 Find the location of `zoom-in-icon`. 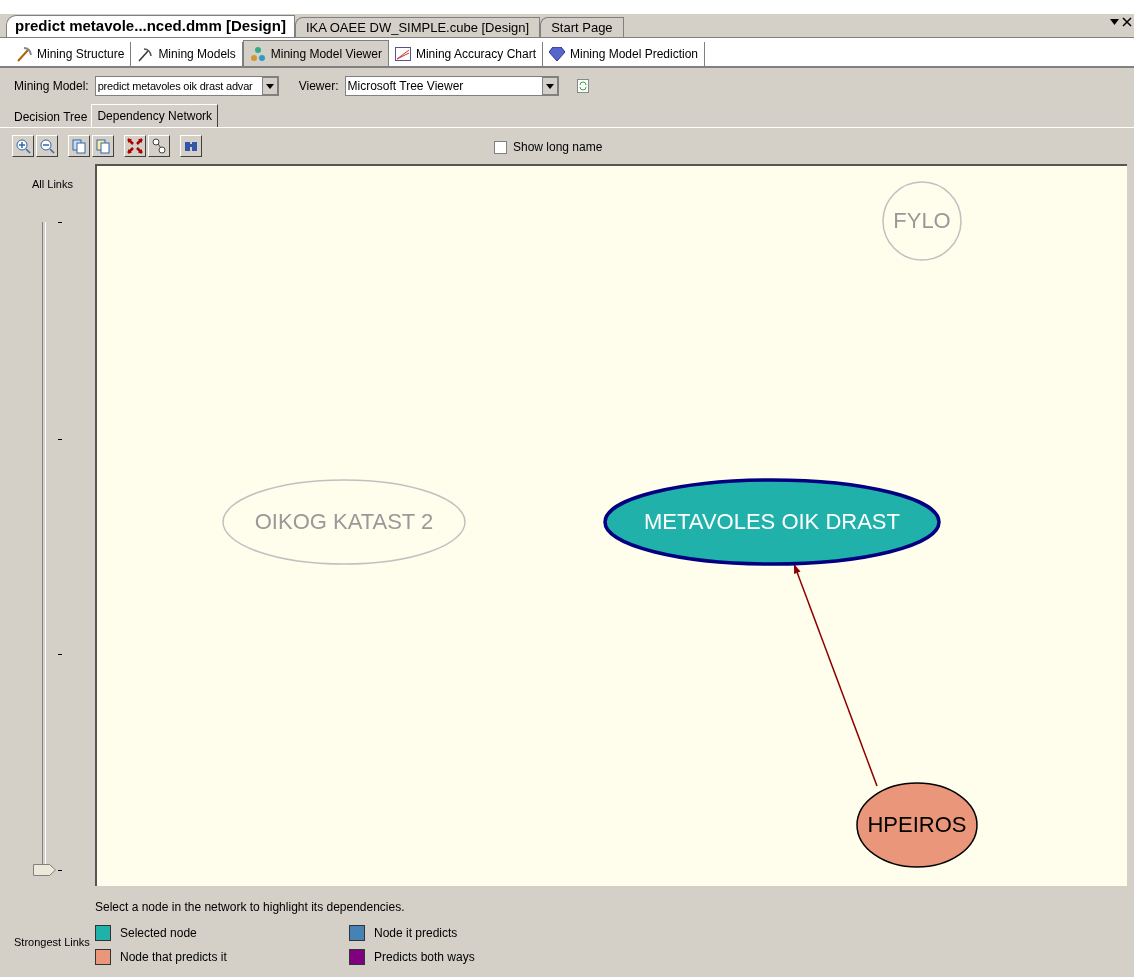

zoom-in-icon is located at coordinates (23, 146).